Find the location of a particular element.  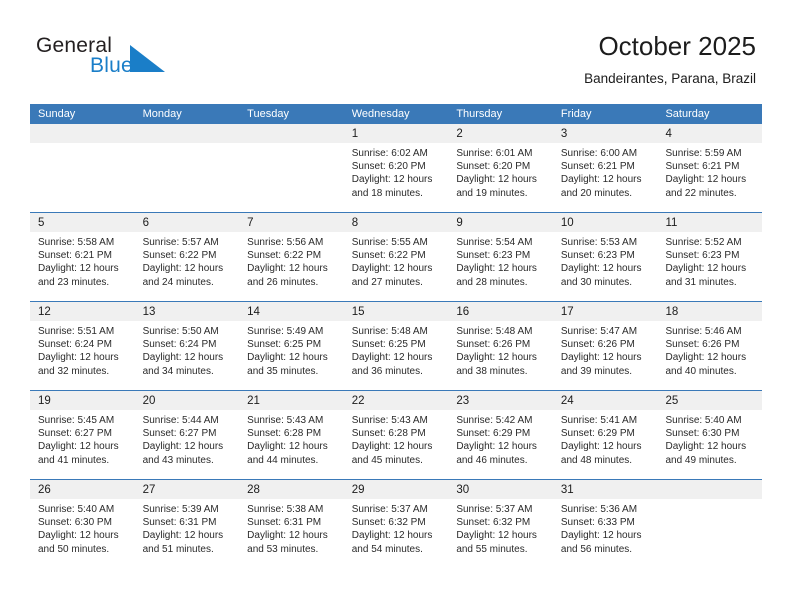

sunrise-text: Sunrise: 5:59 AM is located at coordinates (703, 153).